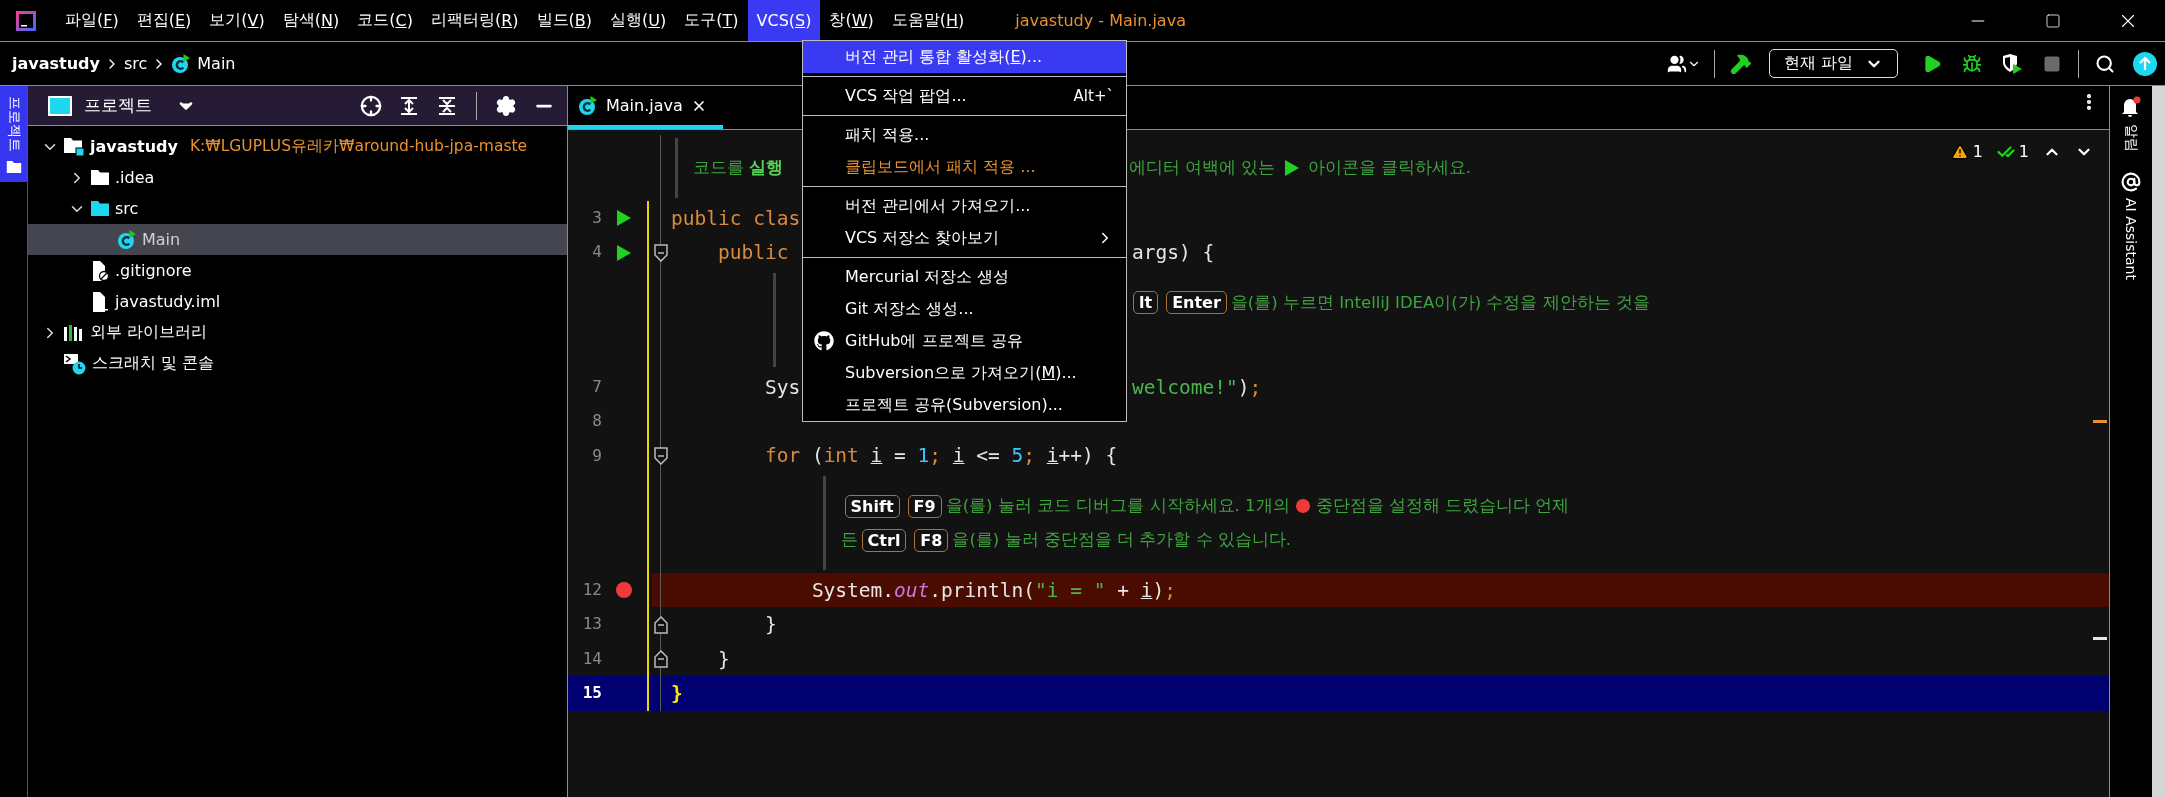 This screenshot has height=797, width=2165. I want to click on maximize-icon, so click(2052, 20).